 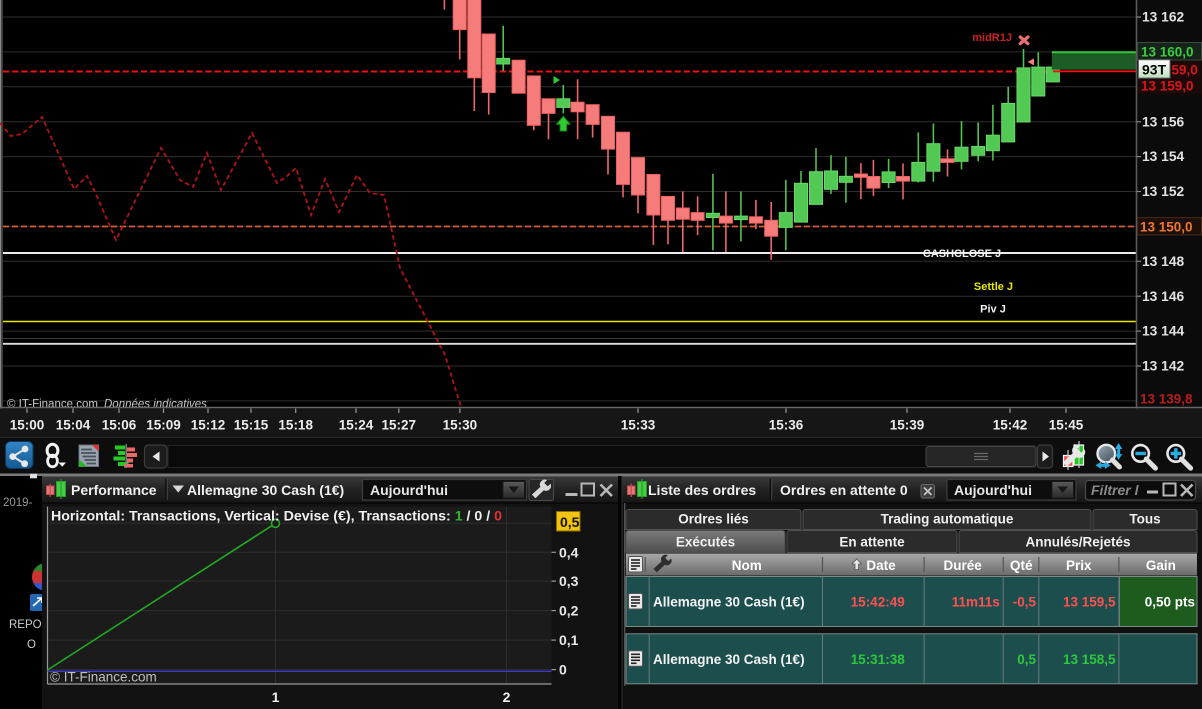 I want to click on svg-text: Exécutés, so click(x=705, y=542).